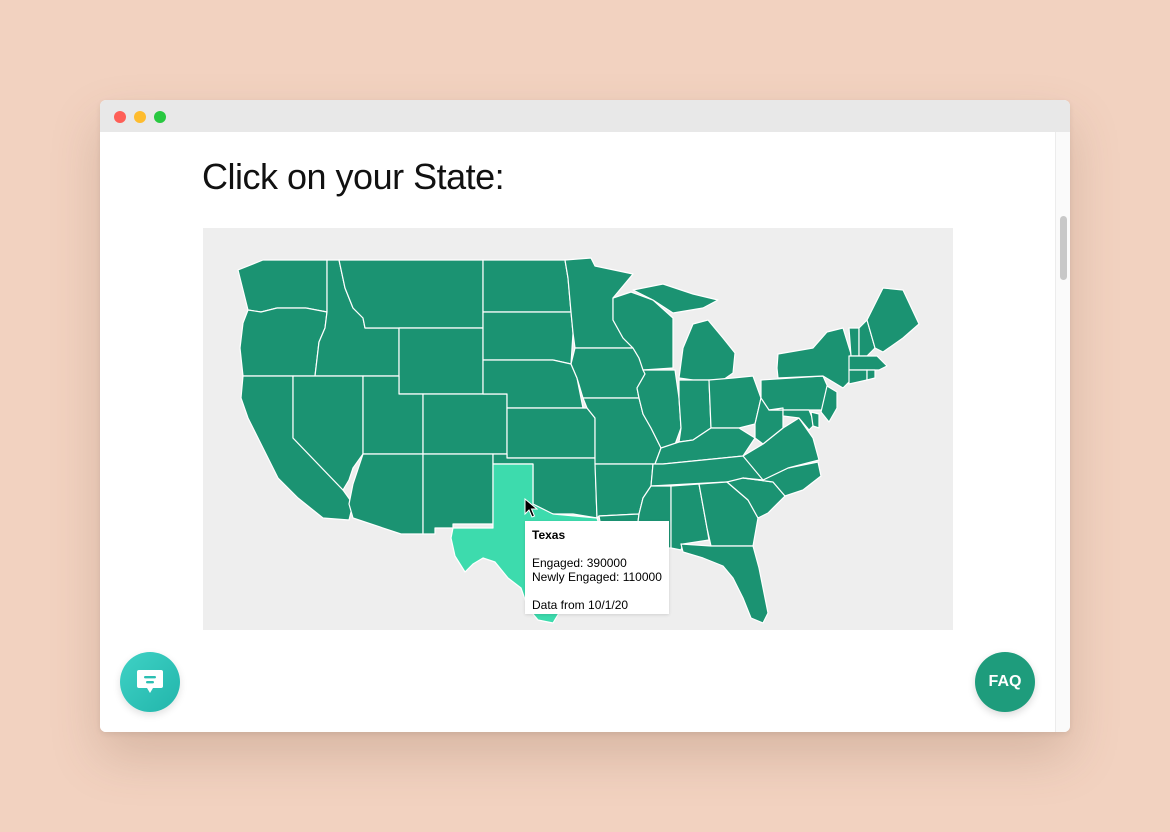  I want to click on tooltip-state-name: Texas, so click(549, 535).